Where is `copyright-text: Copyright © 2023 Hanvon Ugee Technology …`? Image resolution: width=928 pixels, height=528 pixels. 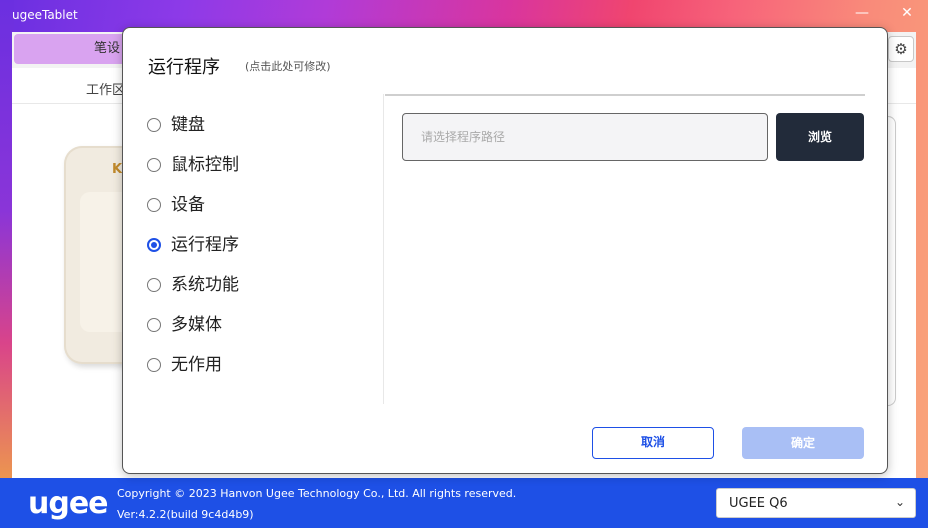
copyright-text: Copyright © 2023 Hanvon Ugee Technology … is located at coordinates (317, 493).